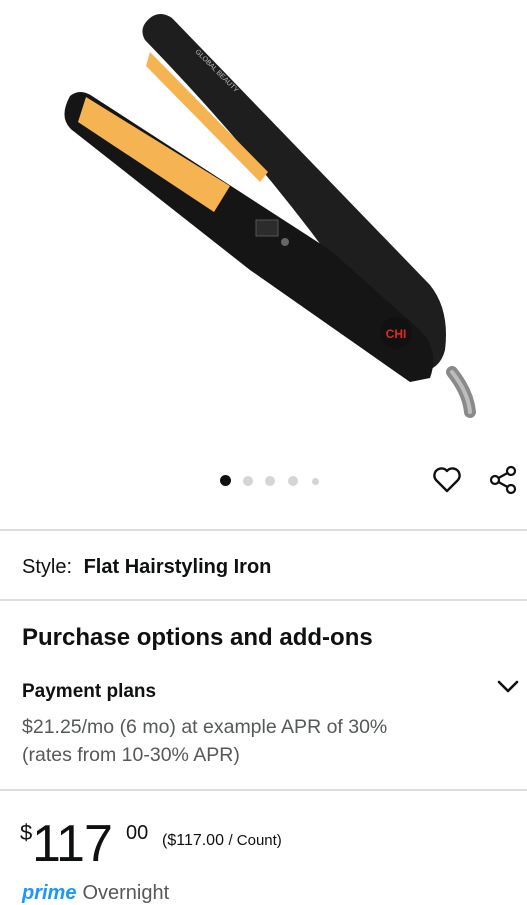  I want to click on unit-price: ($117.00 / Count), so click(222, 841).